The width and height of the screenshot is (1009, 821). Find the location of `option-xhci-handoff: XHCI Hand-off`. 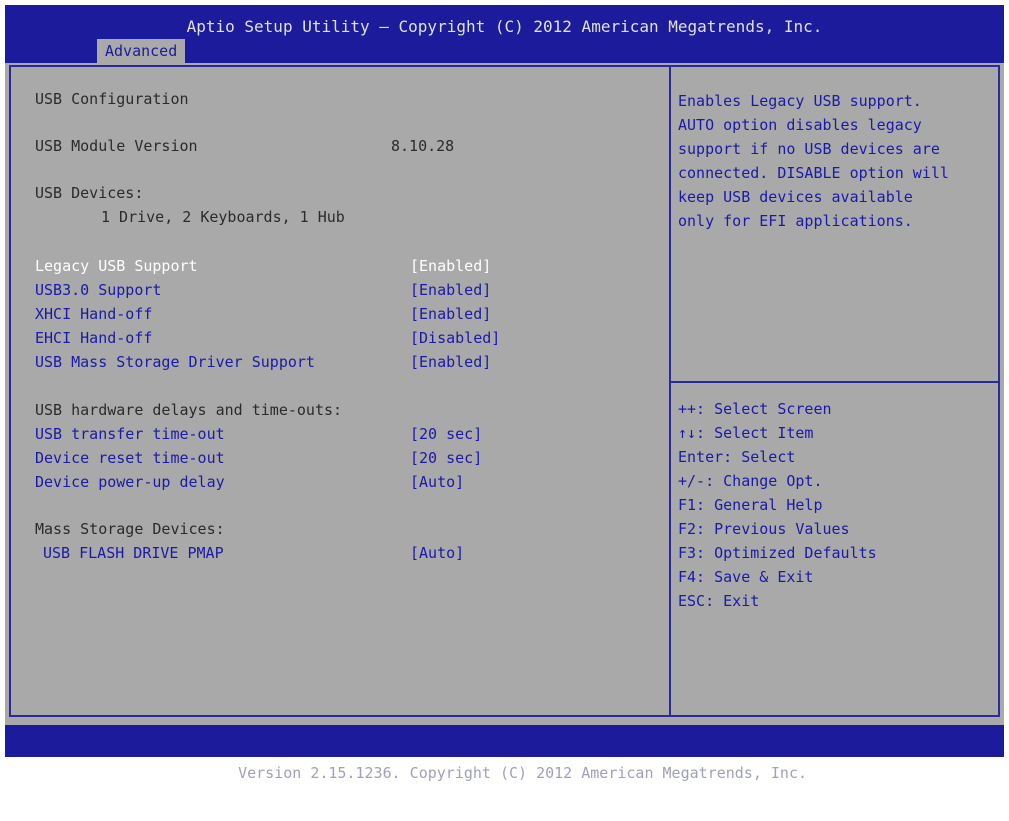

option-xhci-handoff: XHCI Hand-off is located at coordinates (93, 314).